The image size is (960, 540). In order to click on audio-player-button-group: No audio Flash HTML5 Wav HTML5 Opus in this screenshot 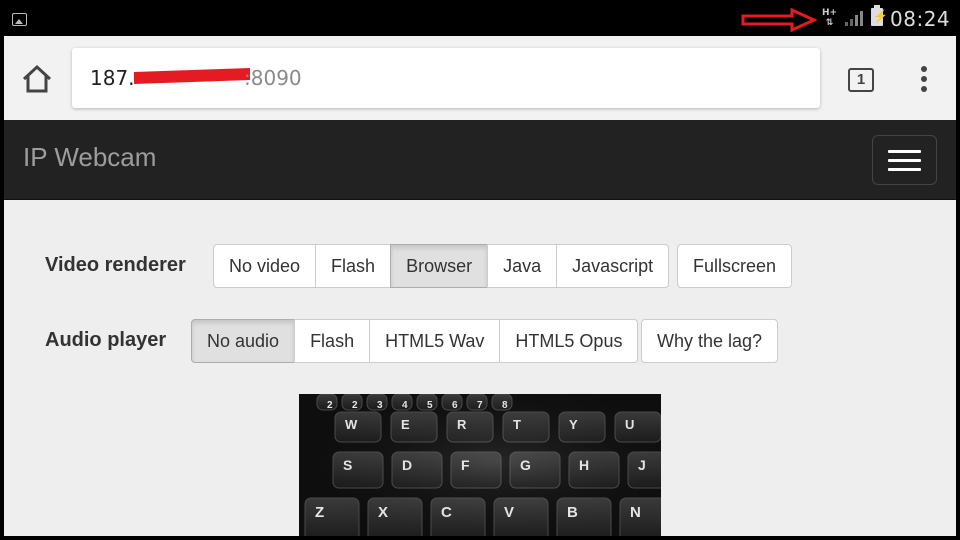, I will do `click(415, 341)`.